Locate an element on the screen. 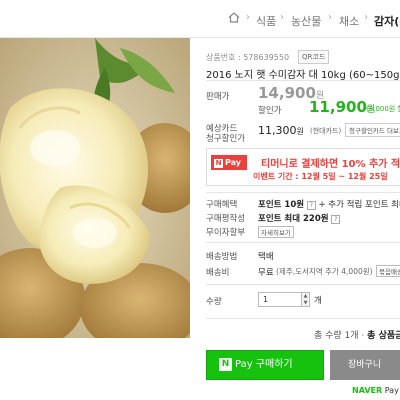  purchase-points: 포인트 10원 is located at coordinates (281, 205).